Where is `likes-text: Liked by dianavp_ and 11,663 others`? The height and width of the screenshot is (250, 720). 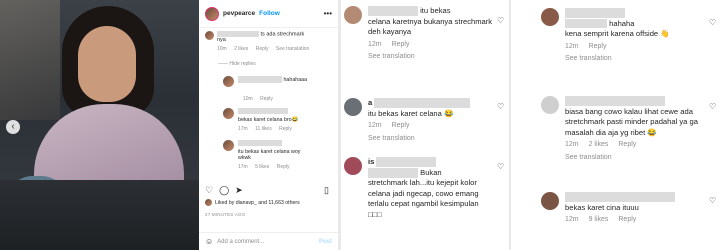 likes-text: Liked by dianavp_ and 11,663 others is located at coordinates (257, 203).